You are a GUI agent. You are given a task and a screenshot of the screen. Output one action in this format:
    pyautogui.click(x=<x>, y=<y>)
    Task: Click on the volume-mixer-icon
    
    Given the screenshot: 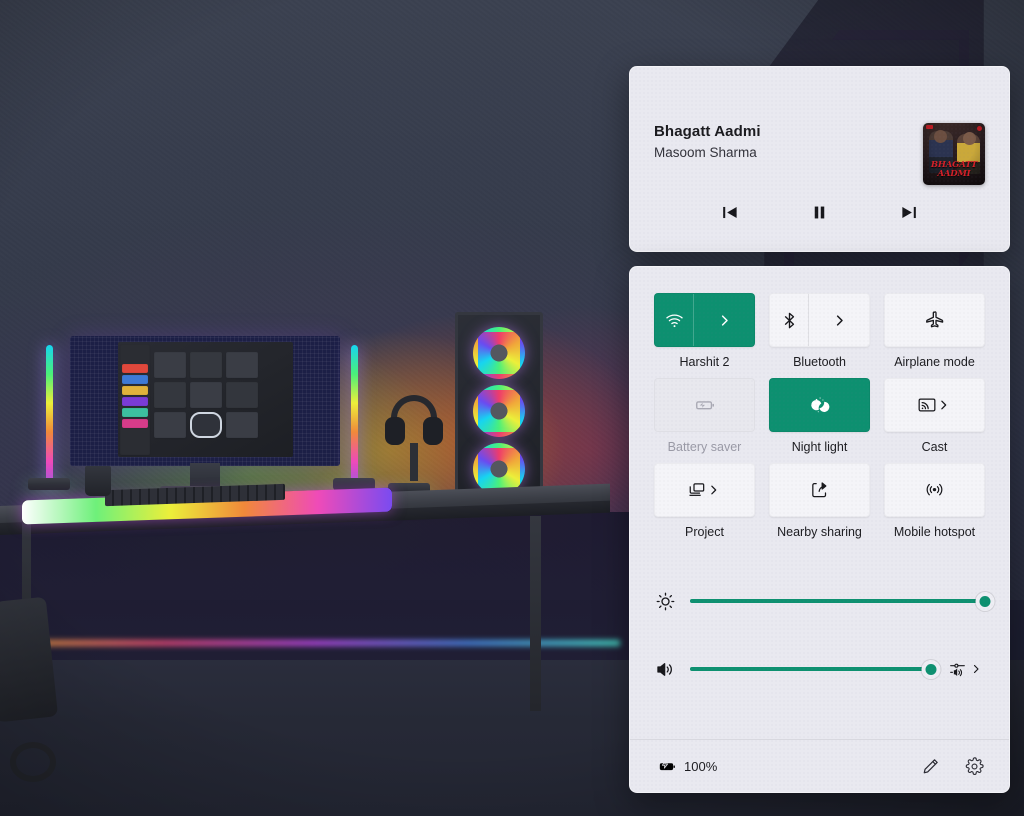 What is the action you would take?
    pyautogui.click(x=957, y=669)
    